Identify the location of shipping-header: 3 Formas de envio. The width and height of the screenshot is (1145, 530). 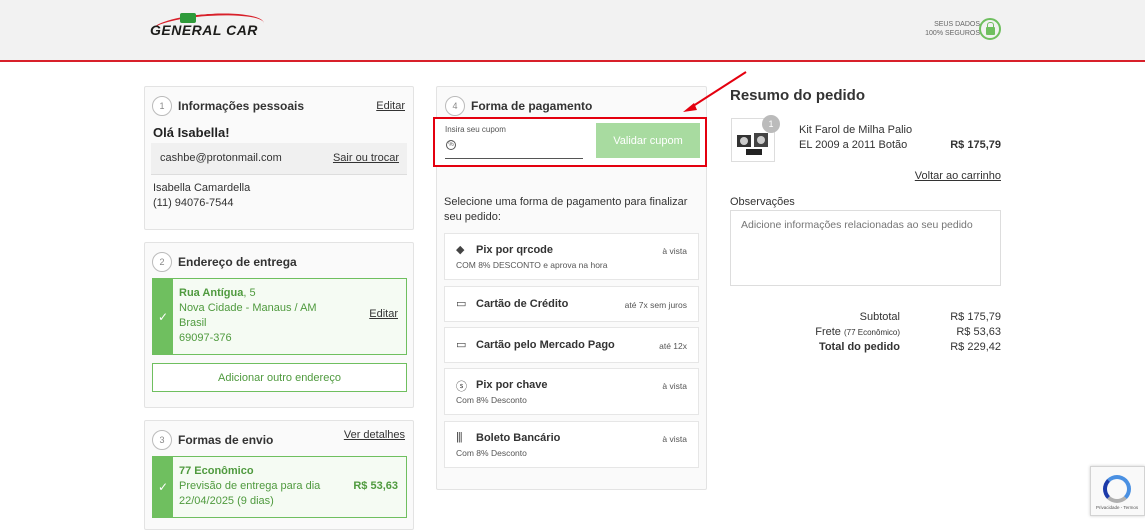
(212, 440).